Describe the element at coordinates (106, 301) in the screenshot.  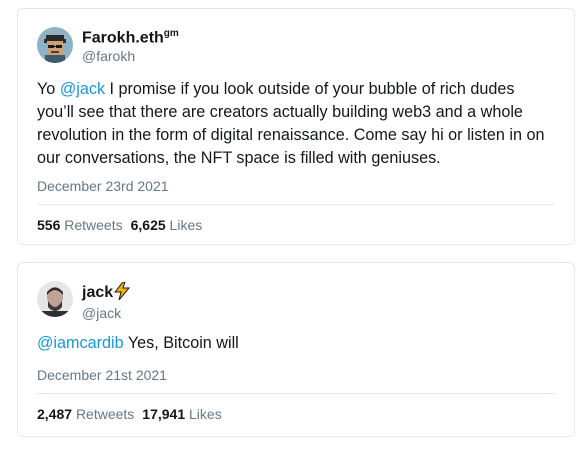
I see `name-block: jack @jack` at that location.